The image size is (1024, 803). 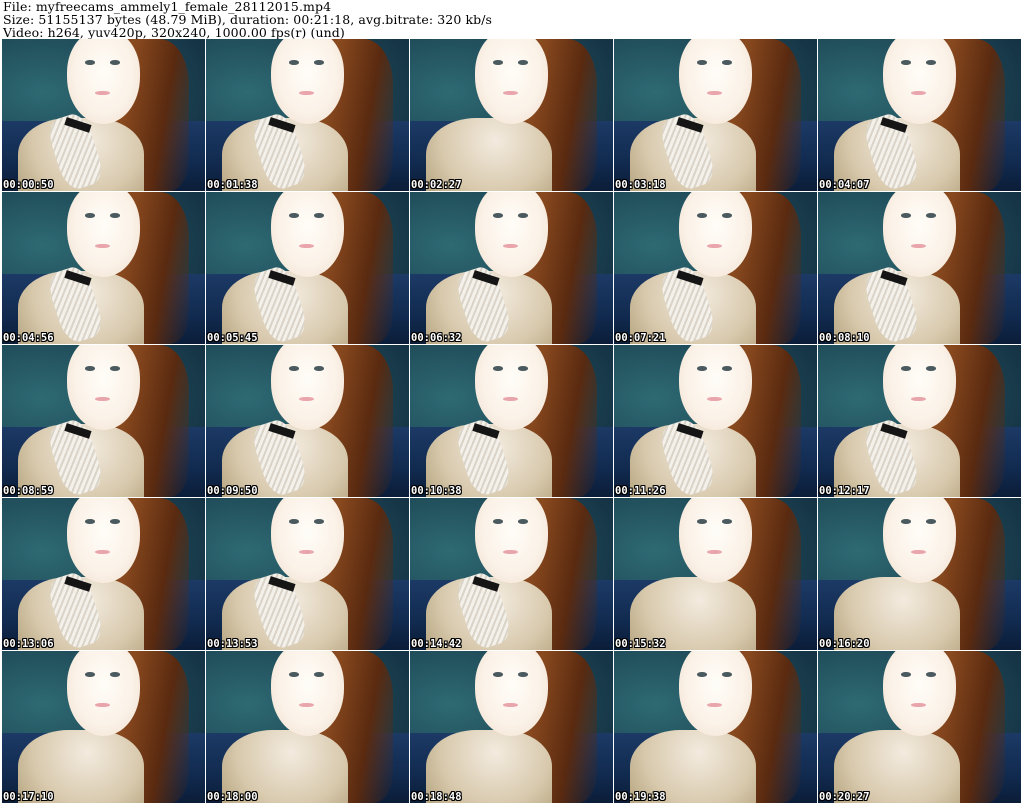 I want to click on thumbnail-timestamp: 00:19:38, so click(x=640, y=797).